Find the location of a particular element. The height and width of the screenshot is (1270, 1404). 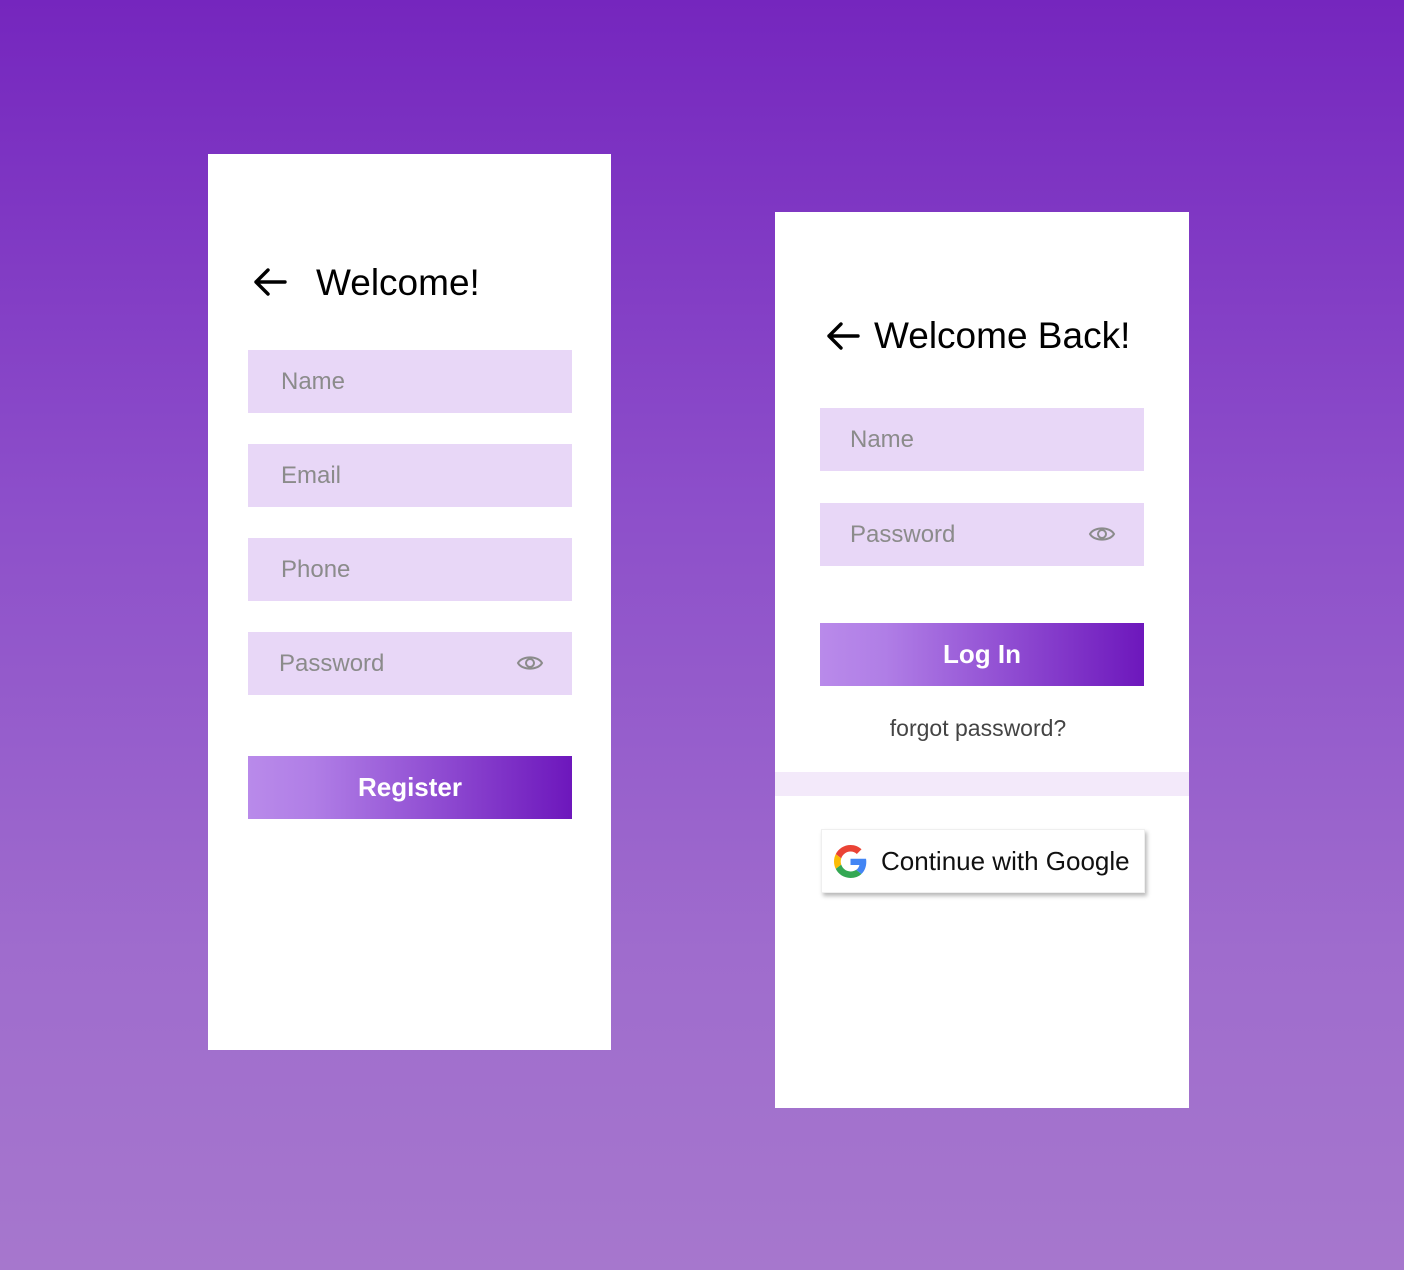

email-field is located at coordinates (410, 475).